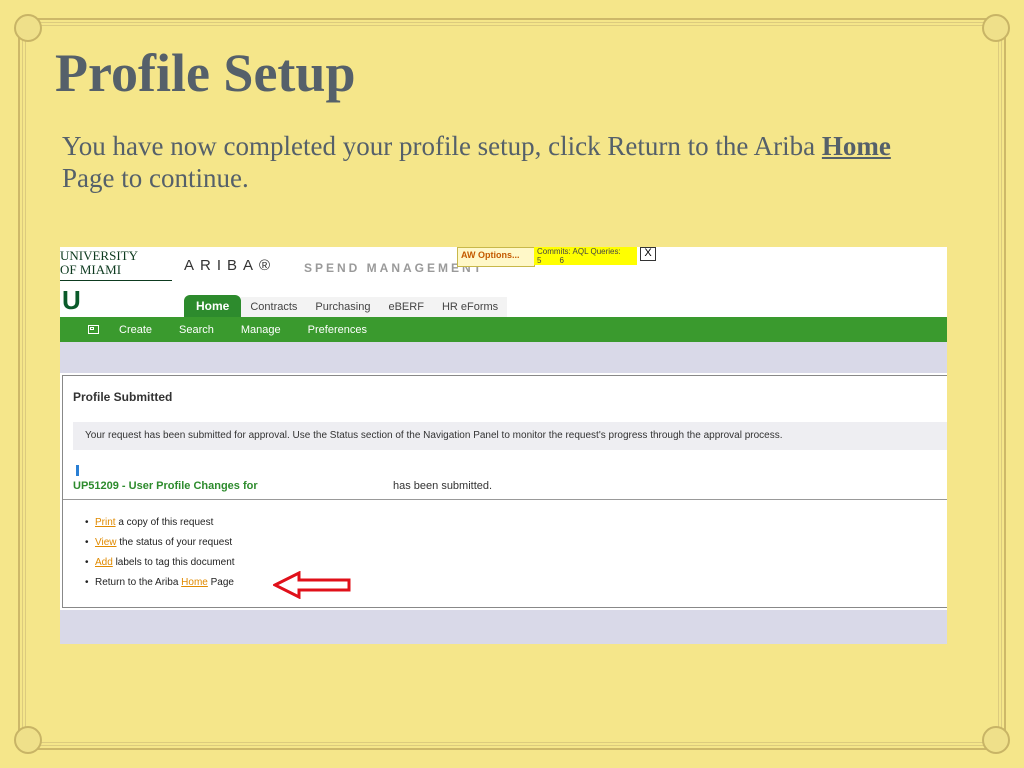  I want to click on command-bar: Create Search Manage Preferences, so click(503, 329).